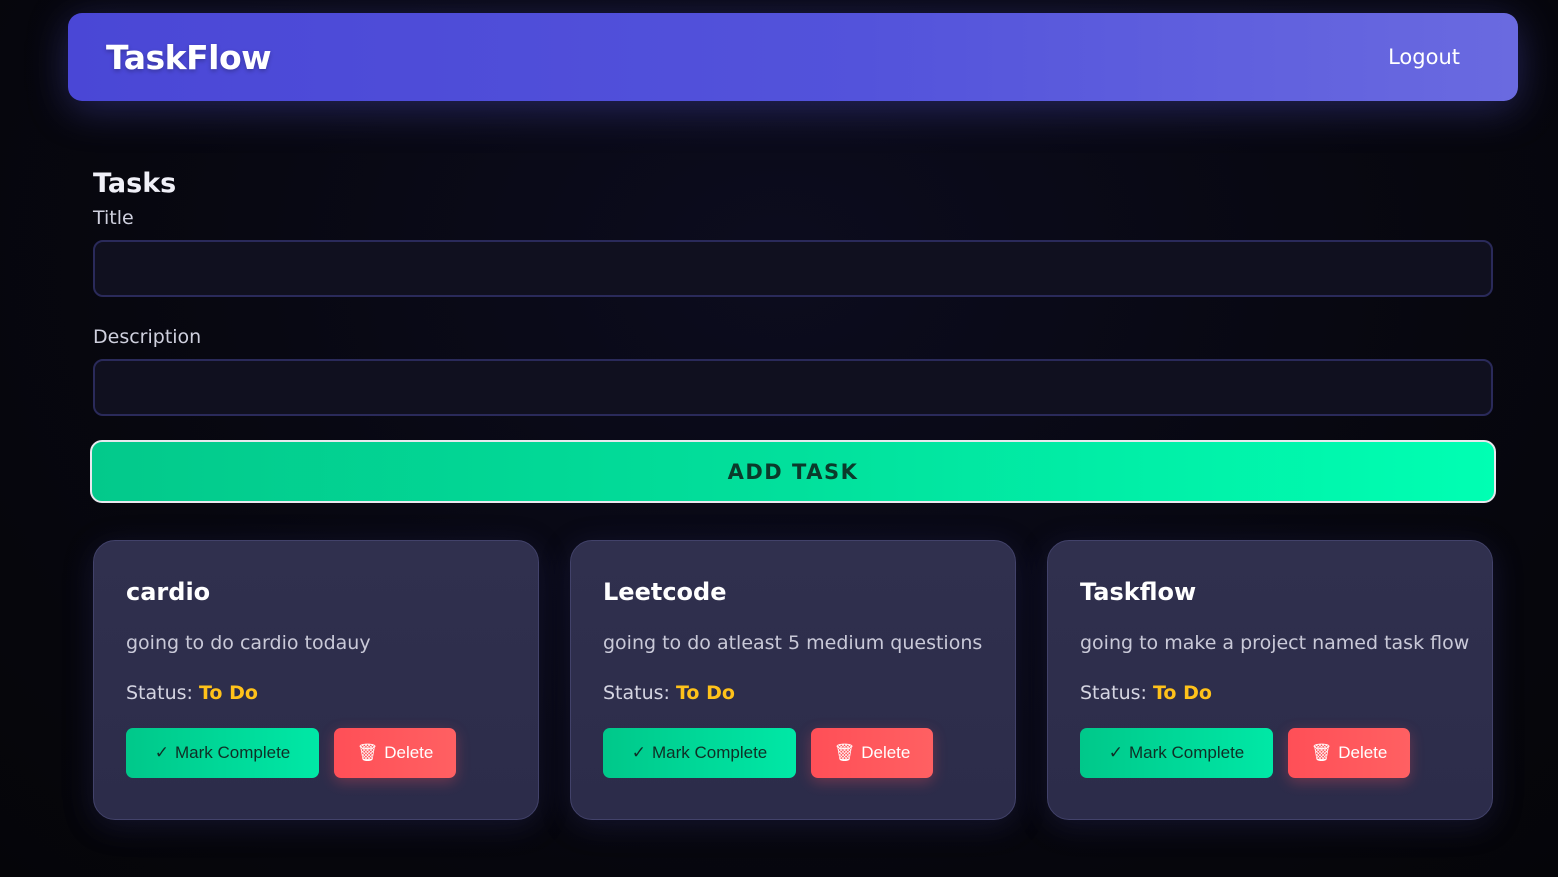  I want to click on task-title: Leetcode, so click(665, 592).